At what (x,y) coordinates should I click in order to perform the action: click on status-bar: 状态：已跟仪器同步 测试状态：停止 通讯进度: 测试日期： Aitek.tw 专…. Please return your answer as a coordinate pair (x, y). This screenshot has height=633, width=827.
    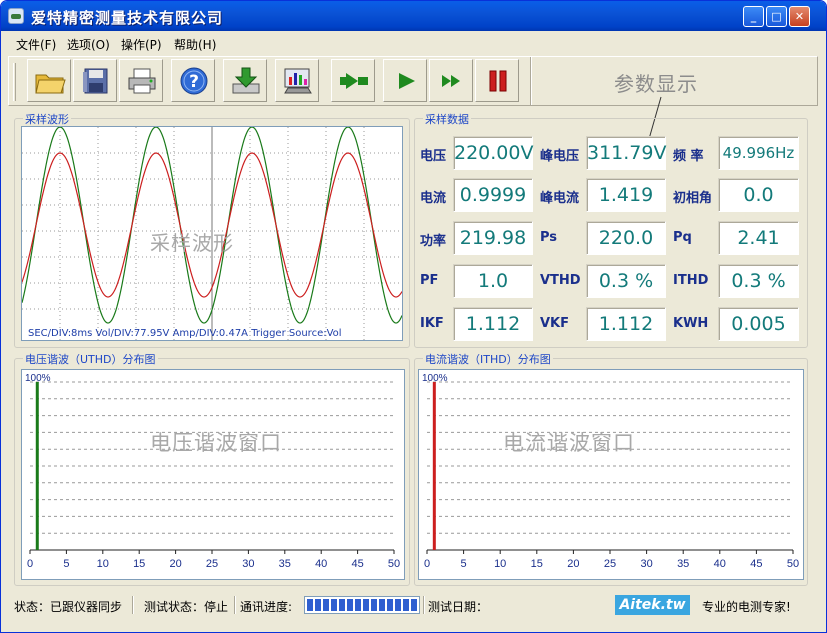
    Looking at the image, I should click on (414, 605).